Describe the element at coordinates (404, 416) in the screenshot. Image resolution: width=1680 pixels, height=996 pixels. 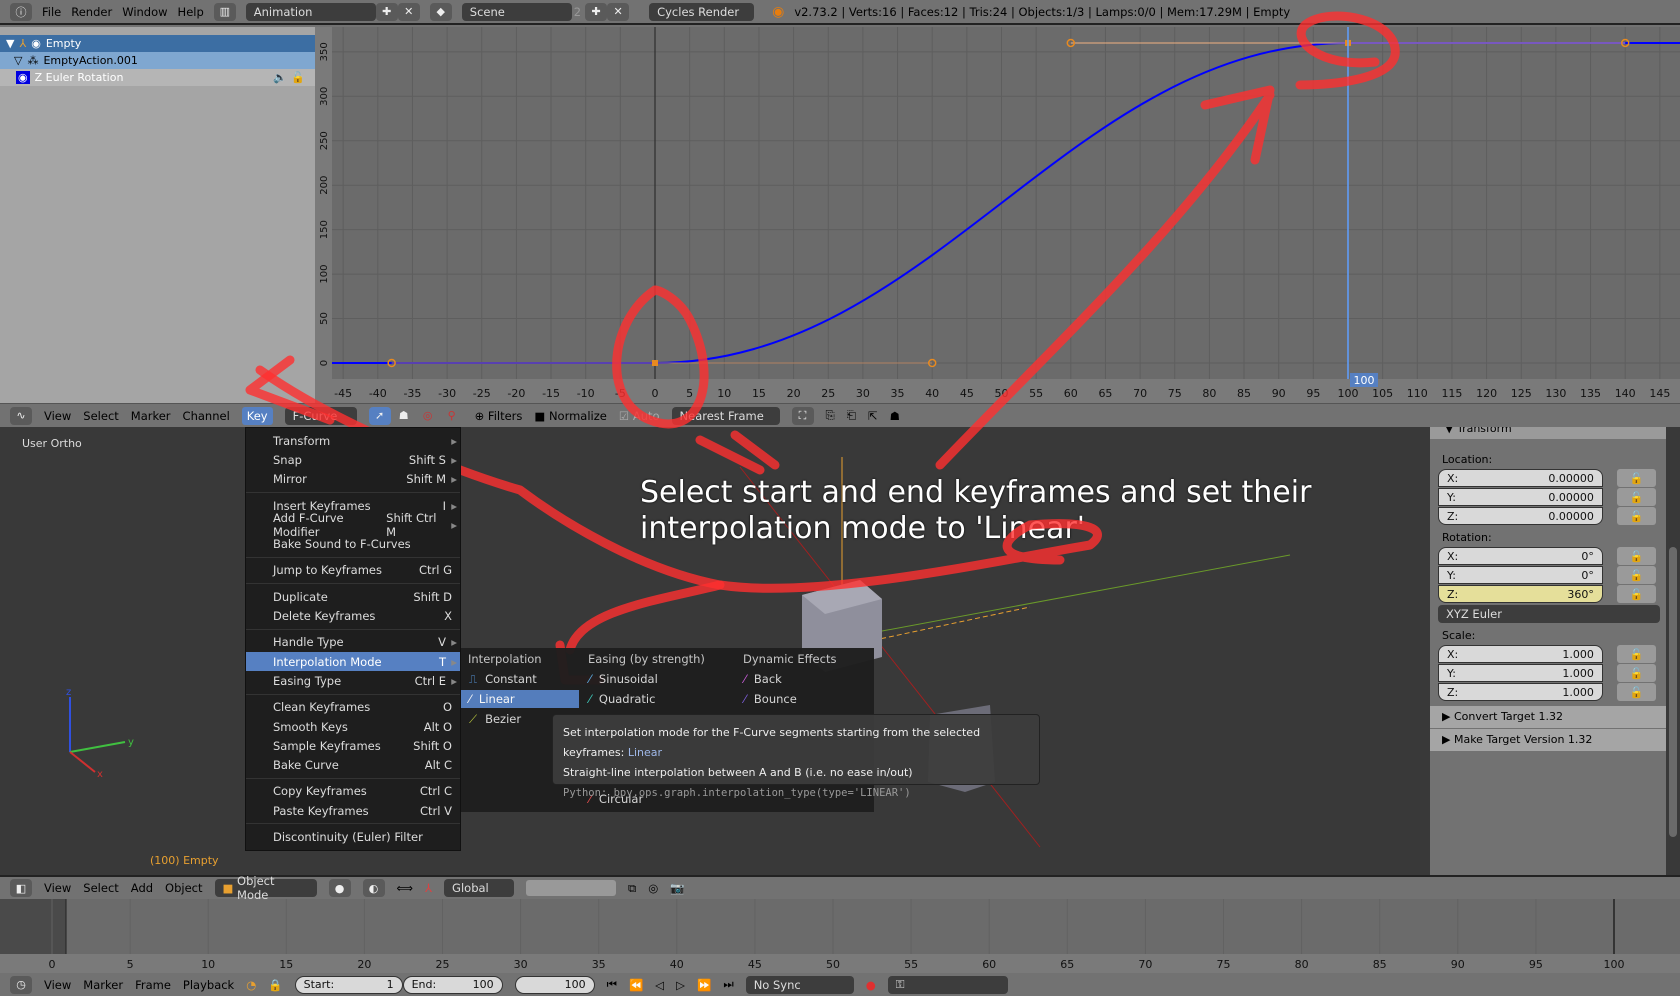
I see `ghost-icon: ☗` at that location.